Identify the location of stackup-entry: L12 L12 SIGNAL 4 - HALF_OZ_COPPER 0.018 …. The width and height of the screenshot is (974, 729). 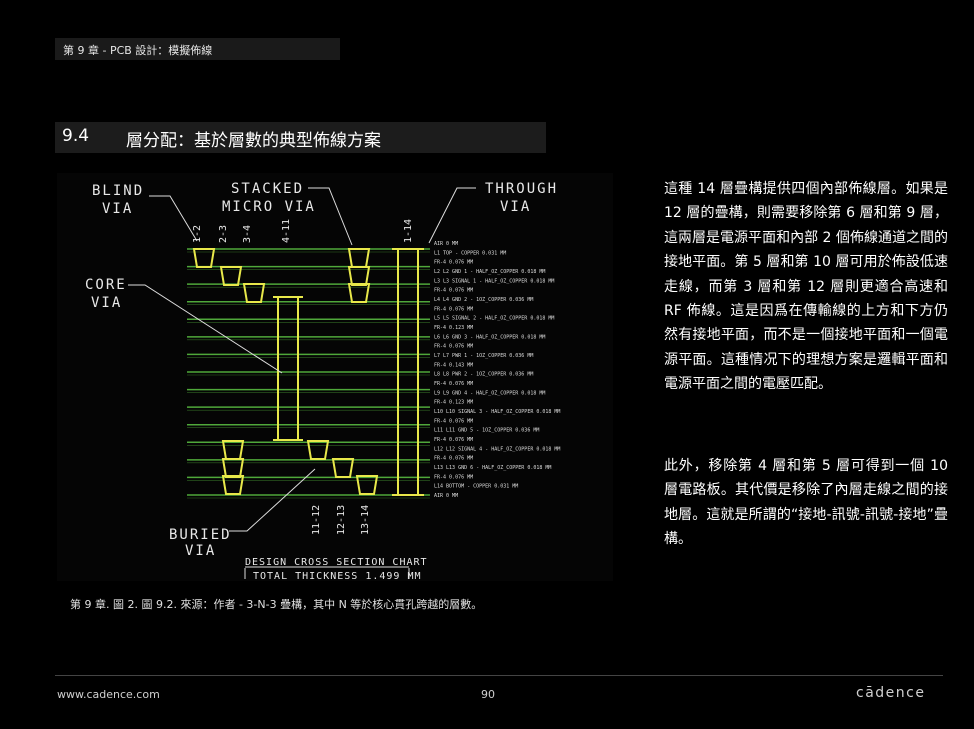
(497, 449).